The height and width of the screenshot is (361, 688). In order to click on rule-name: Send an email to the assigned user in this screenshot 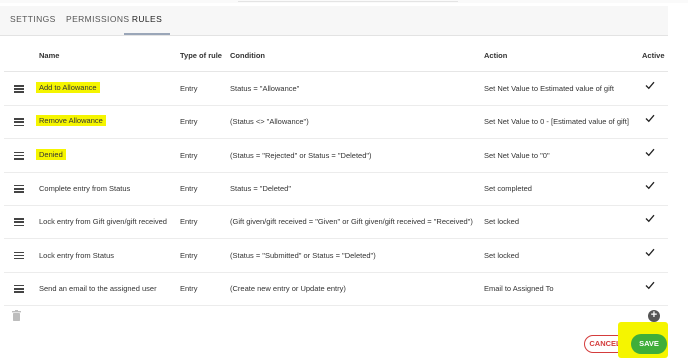, I will do `click(98, 288)`.